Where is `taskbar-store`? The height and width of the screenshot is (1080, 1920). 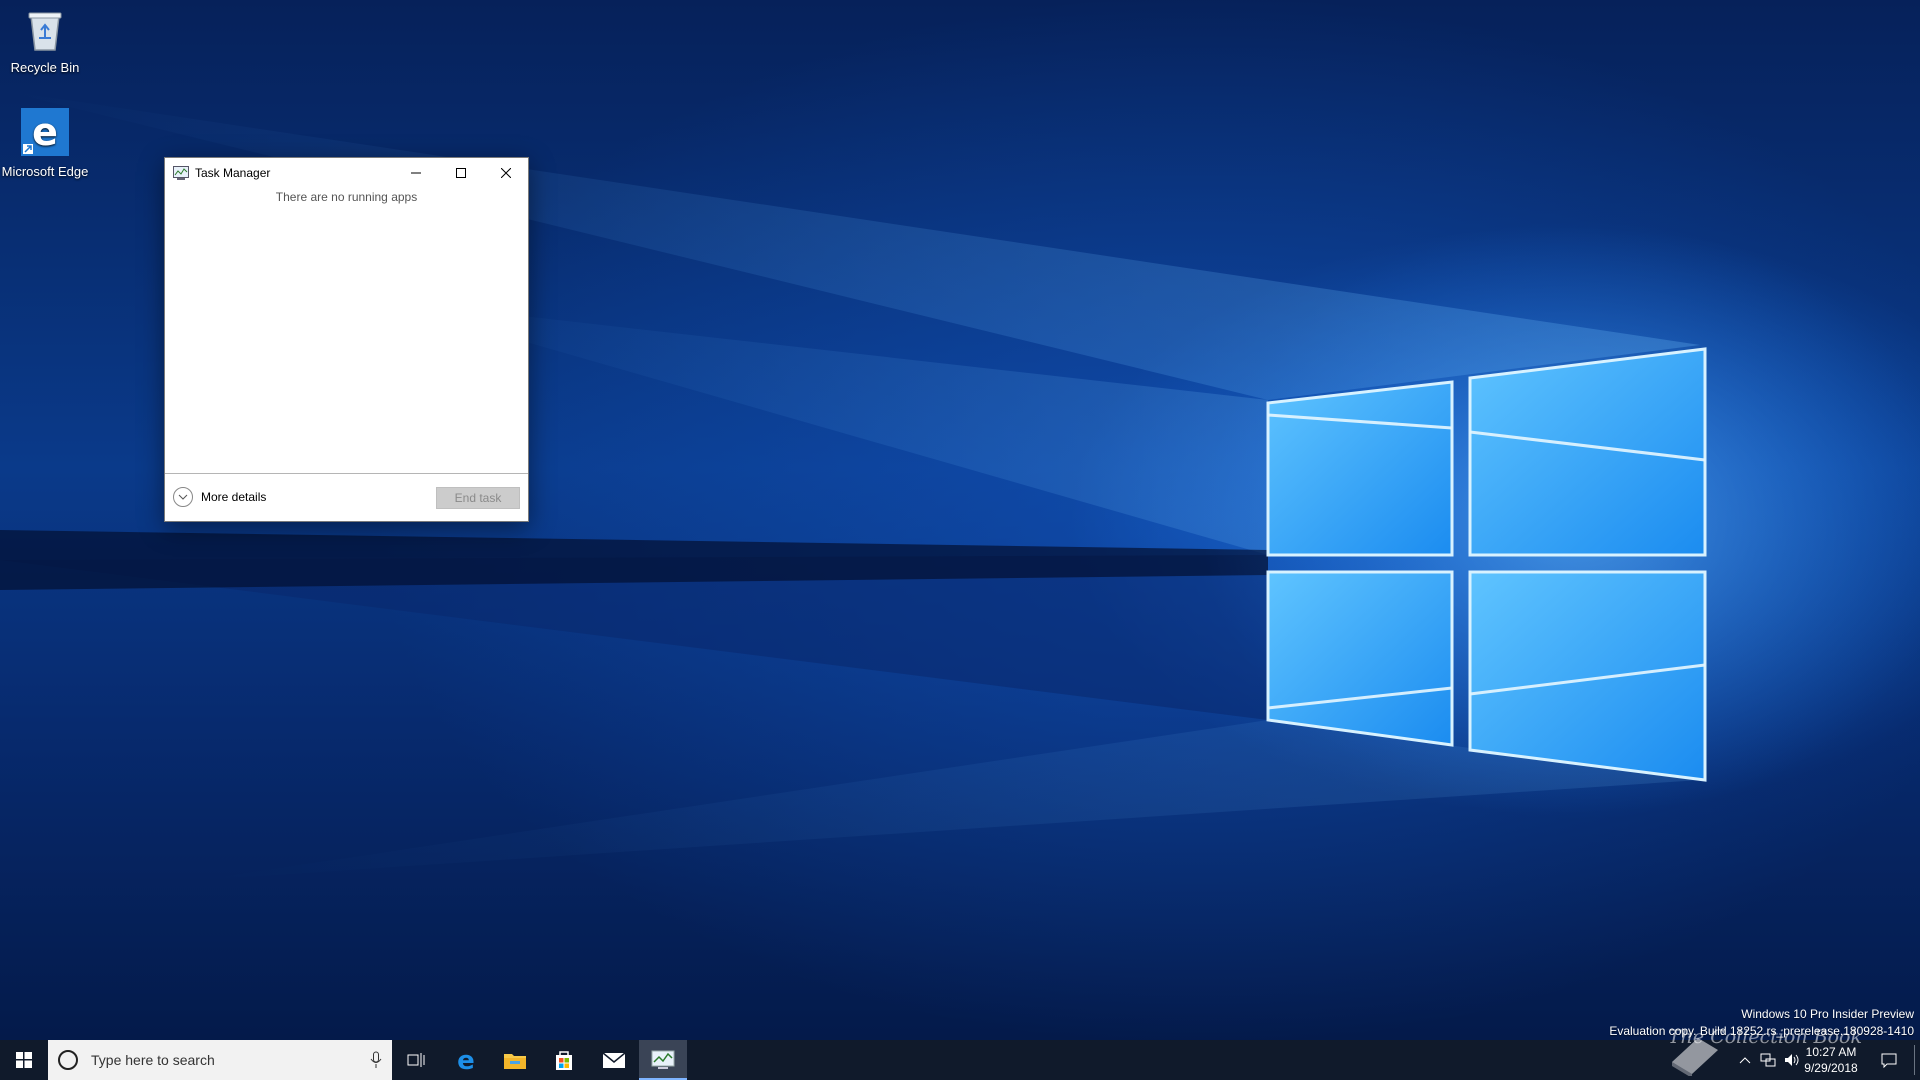
taskbar-store is located at coordinates (564, 1060).